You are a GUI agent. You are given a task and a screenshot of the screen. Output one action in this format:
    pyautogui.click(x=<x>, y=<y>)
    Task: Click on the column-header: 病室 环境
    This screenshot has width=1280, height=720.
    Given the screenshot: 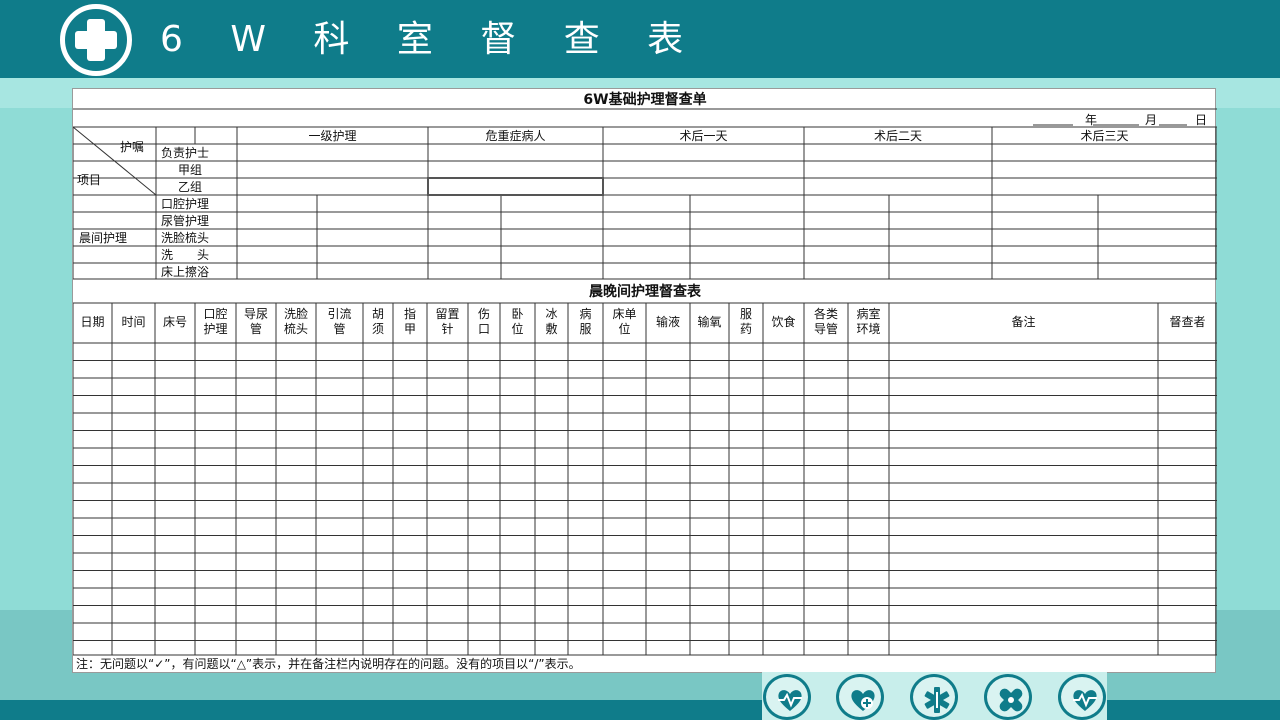 What is the action you would take?
    pyautogui.click(x=868, y=322)
    